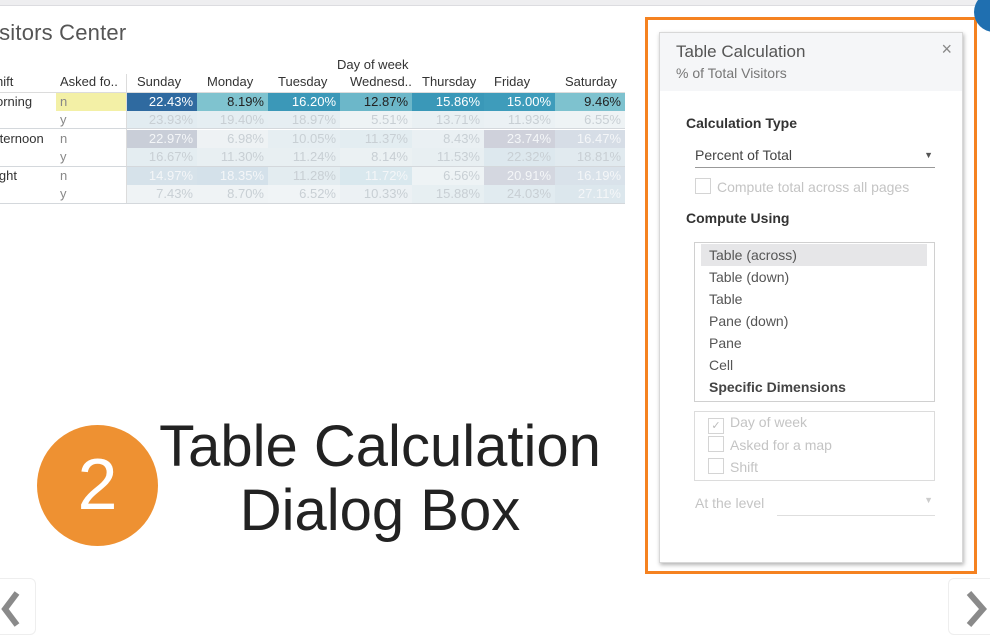 This screenshot has width=990, height=635. What do you see at coordinates (946, 49) in the screenshot?
I see `close-icon: ×` at bounding box center [946, 49].